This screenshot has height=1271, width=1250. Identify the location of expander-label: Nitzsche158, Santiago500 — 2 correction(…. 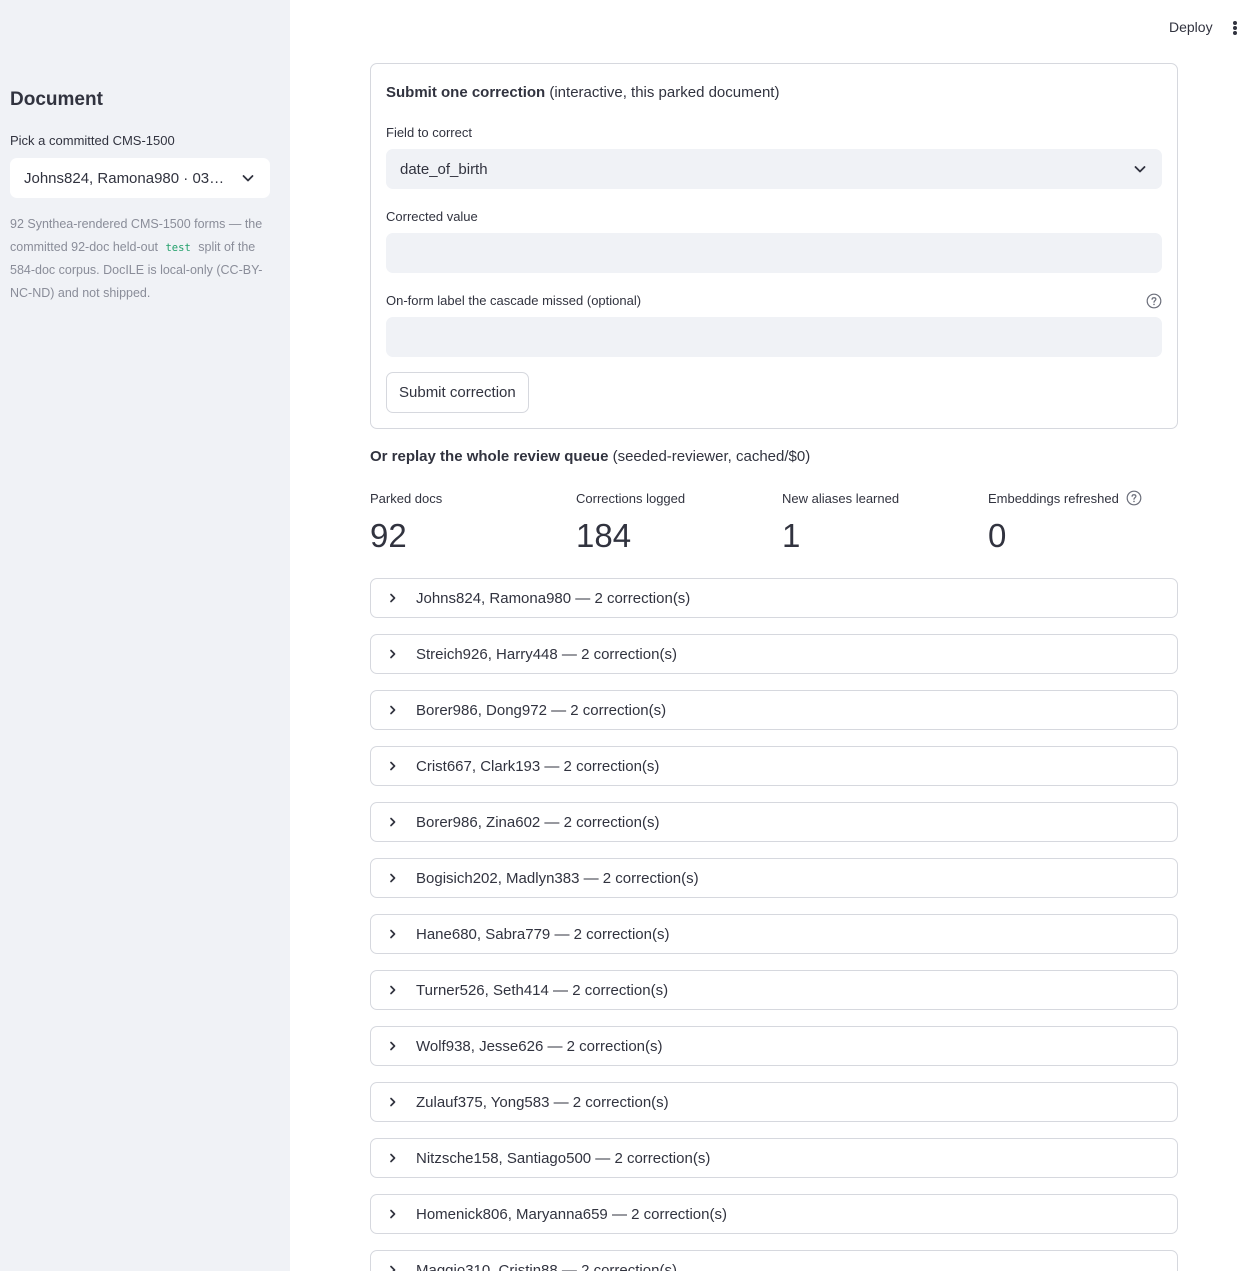
(563, 1158).